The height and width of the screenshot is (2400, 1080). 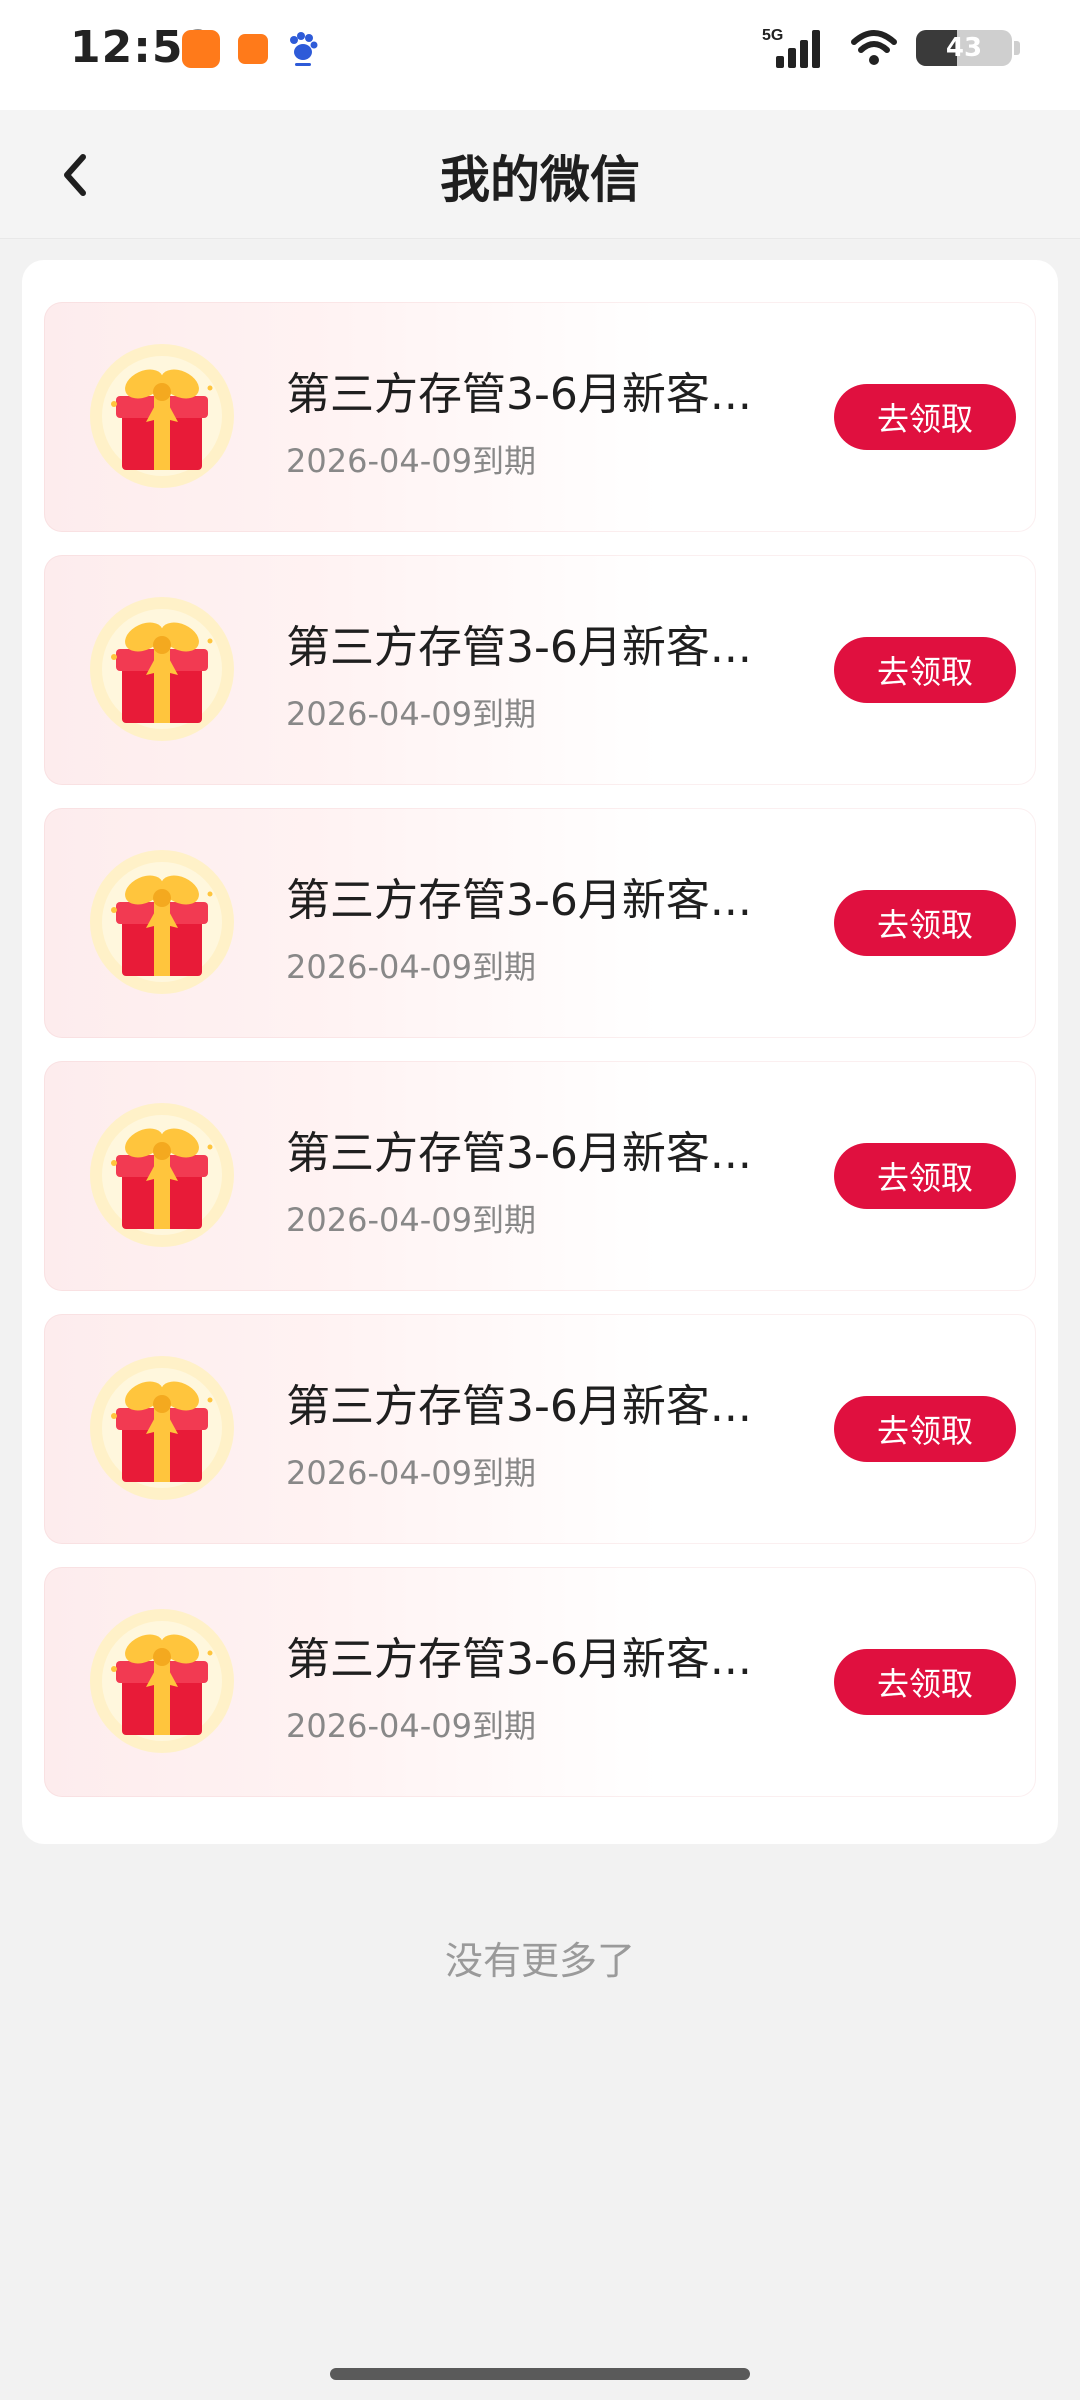 I want to click on baidu-icon, so click(x=304, y=49).